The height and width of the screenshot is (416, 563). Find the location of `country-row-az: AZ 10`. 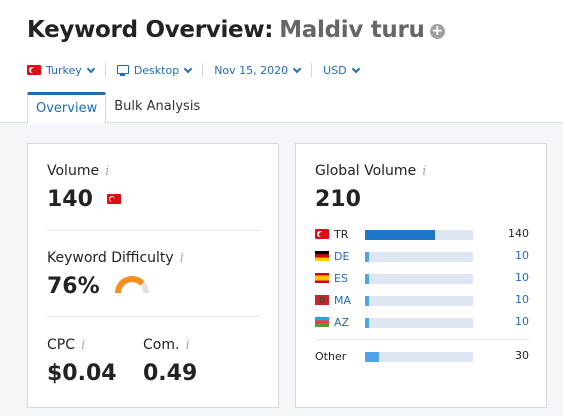

country-row-az: AZ 10 is located at coordinates (422, 322).